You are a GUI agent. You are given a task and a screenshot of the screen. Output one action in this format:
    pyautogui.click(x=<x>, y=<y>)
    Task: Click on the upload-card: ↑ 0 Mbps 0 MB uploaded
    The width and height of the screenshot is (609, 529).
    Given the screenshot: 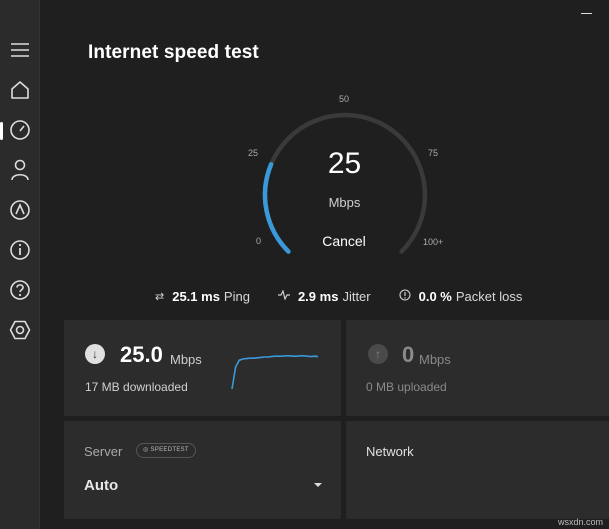 What is the action you would take?
    pyautogui.click(x=477, y=368)
    